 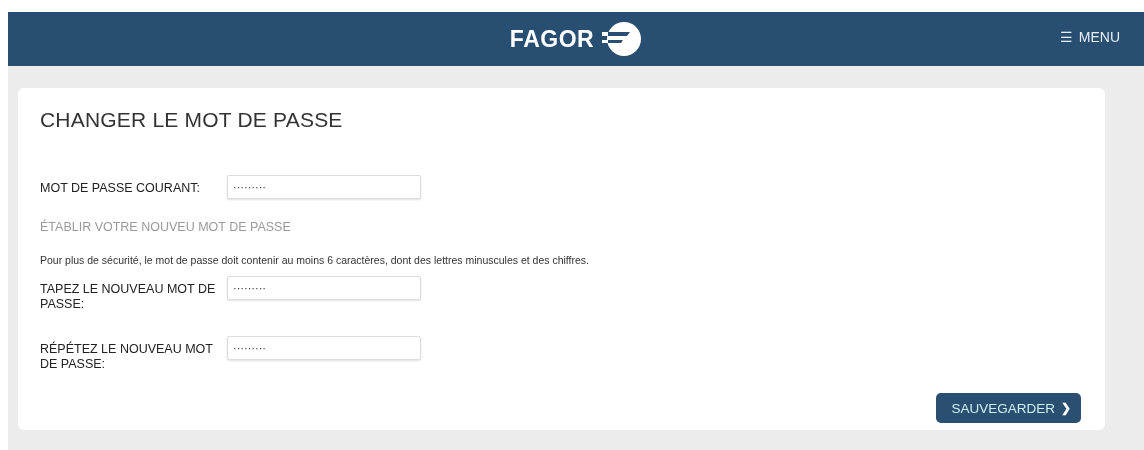 I want to click on logo-text: FAGOR, so click(x=552, y=39).